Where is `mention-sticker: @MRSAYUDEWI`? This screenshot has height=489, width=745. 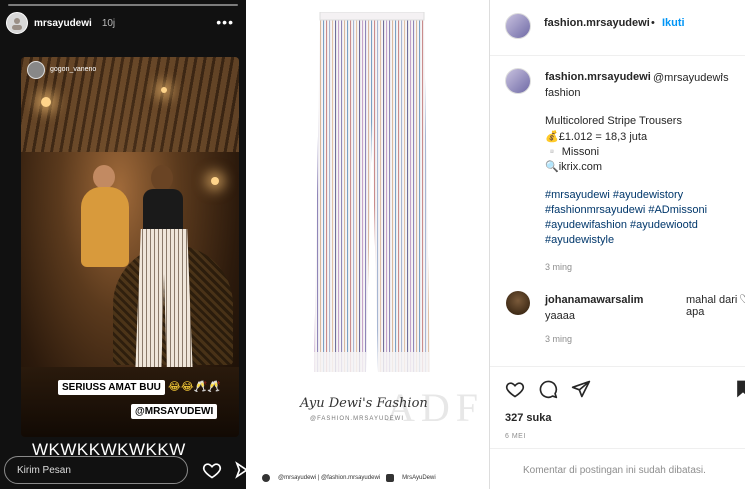
mention-sticker: @MRSAYUDEWI is located at coordinates (174, 411).